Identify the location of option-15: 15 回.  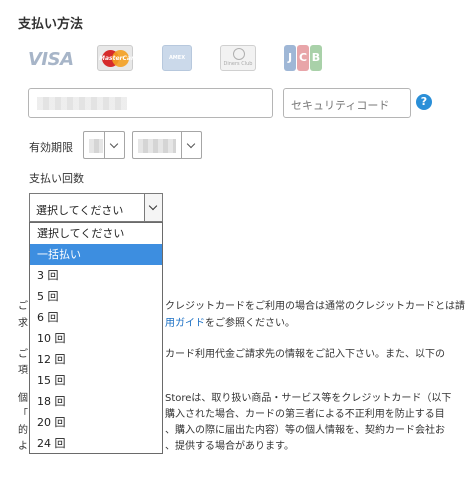
(96, 380).